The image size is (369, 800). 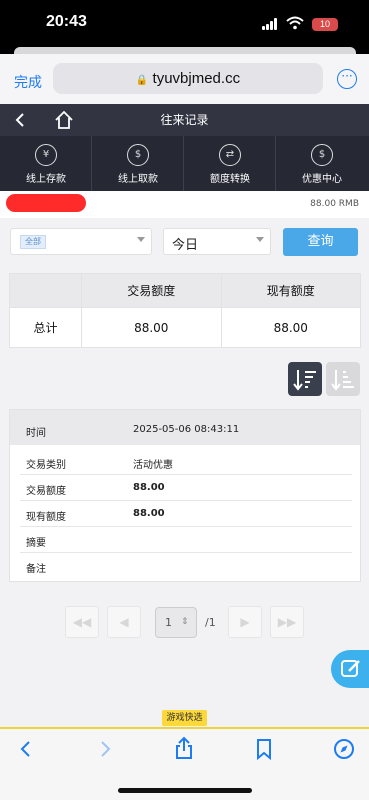 What do you see at coordinates (185, 622) in the screenshot?
I see `stepper-icon: ⇕` at bounding box center [185, 622].